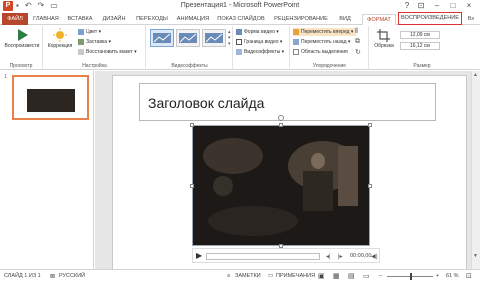 The image size is (480, 282). I want to click on poster-frame-icon, so click(81, 41).